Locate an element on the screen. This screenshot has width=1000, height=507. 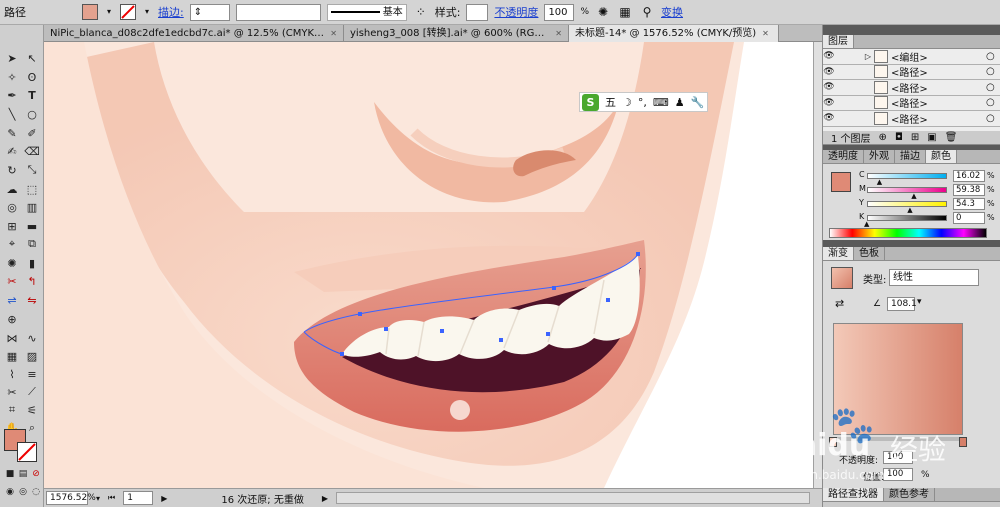
tab-swatches: 色板 is located at coordinates (869, 253).